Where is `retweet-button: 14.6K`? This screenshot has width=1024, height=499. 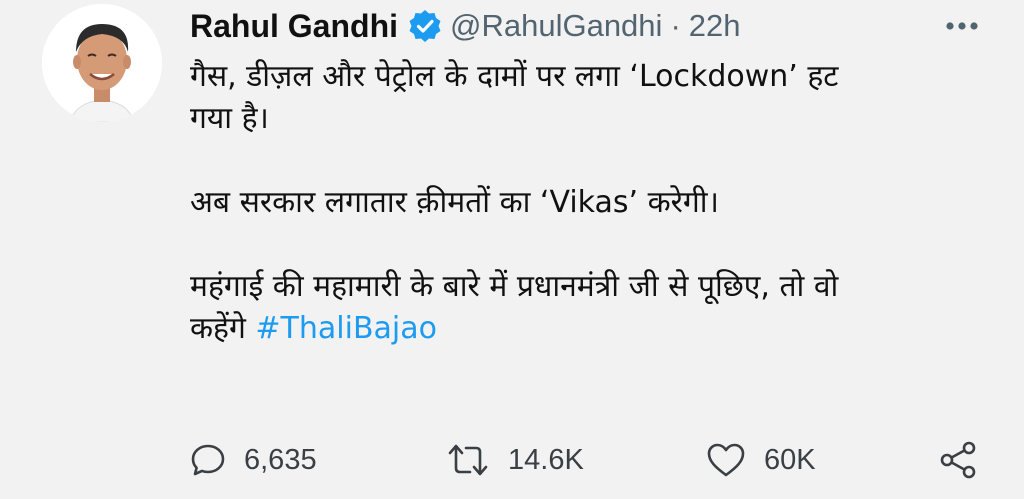
retweet-button: 14.6K is located at coordinates (515, 460).